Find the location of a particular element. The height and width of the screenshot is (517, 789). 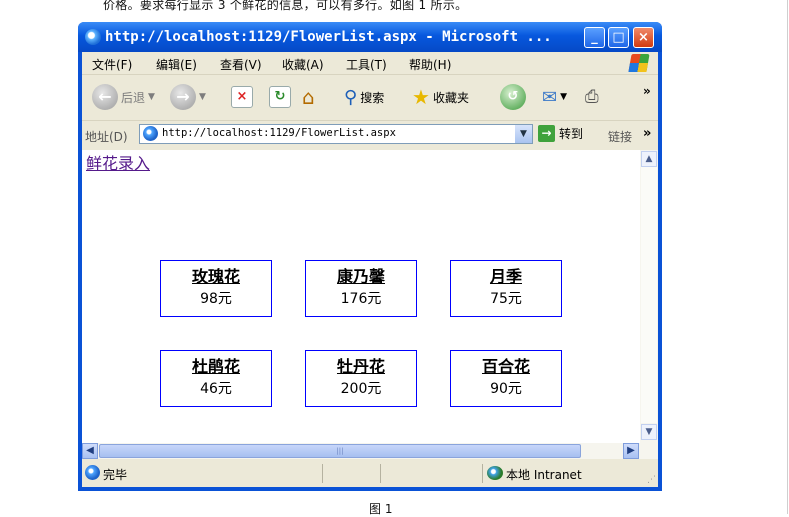

star-icon: ★ is located at coordinates (421, 97).